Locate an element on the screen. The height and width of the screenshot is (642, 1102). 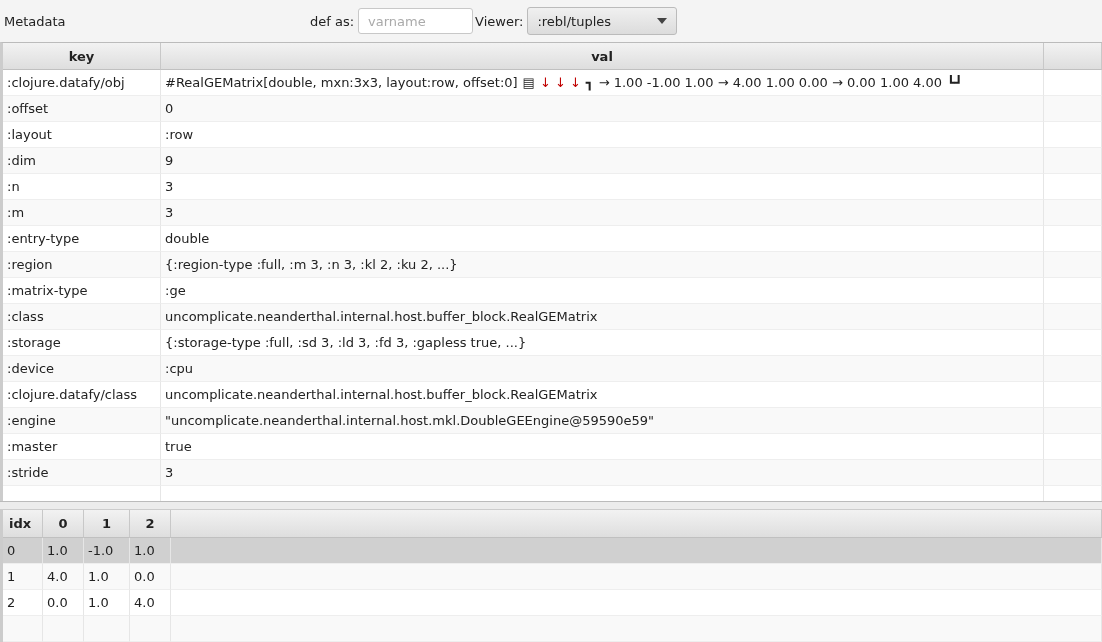
key-cell: :clojure.datafy/class is located at coordinates (82, 395).